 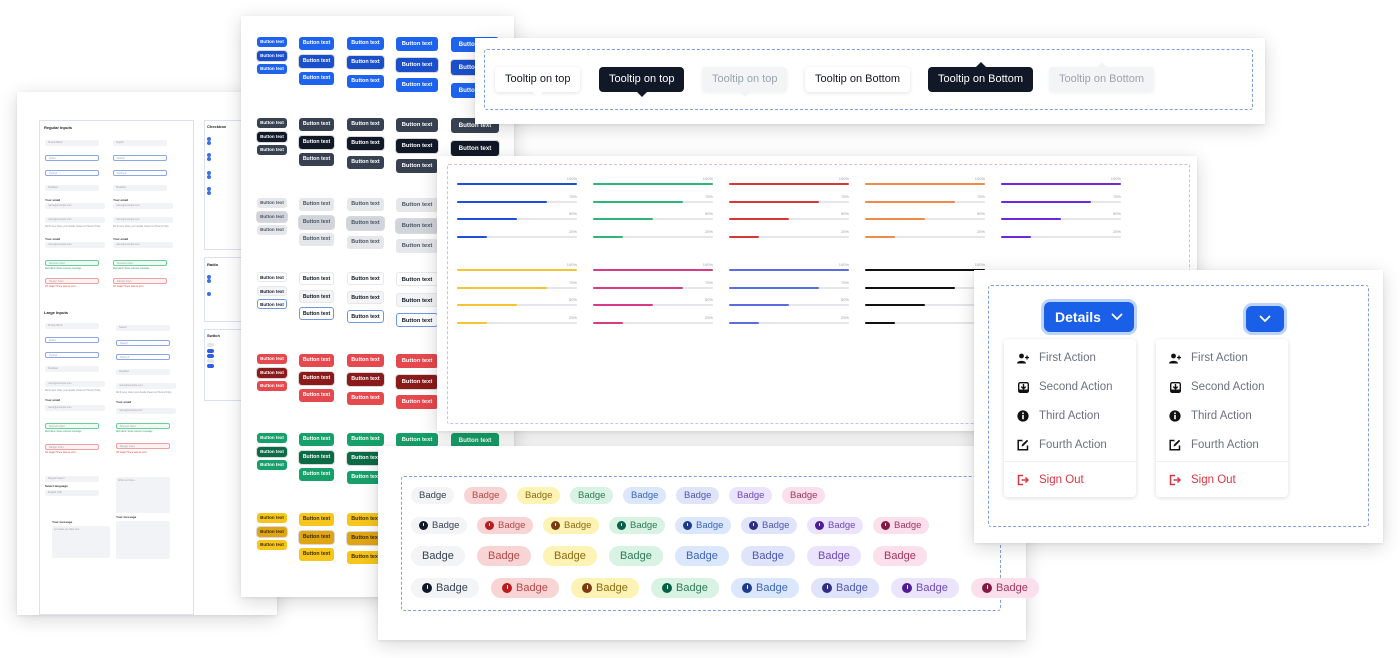 What do you see at coordinates (143, 357) in the screenshot?
I see `large-search-input-typing: Typing 2` at bounding box center [143, 357].